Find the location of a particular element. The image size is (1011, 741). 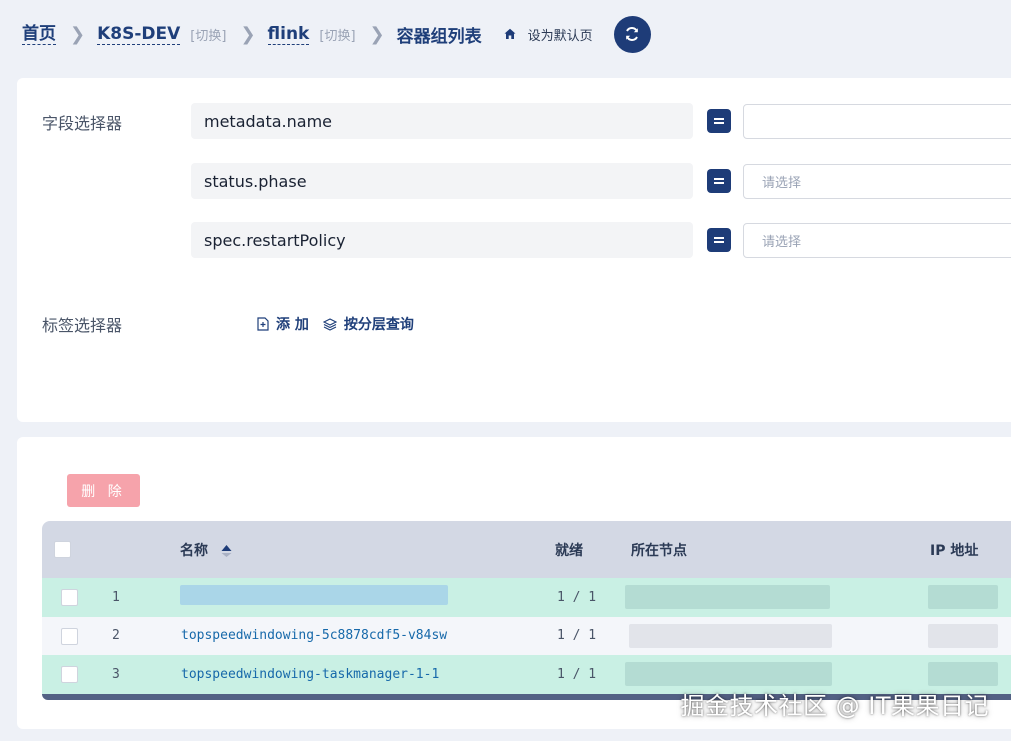

breadcrumb-home-link: 首页 is located at coordinates (39, 34).